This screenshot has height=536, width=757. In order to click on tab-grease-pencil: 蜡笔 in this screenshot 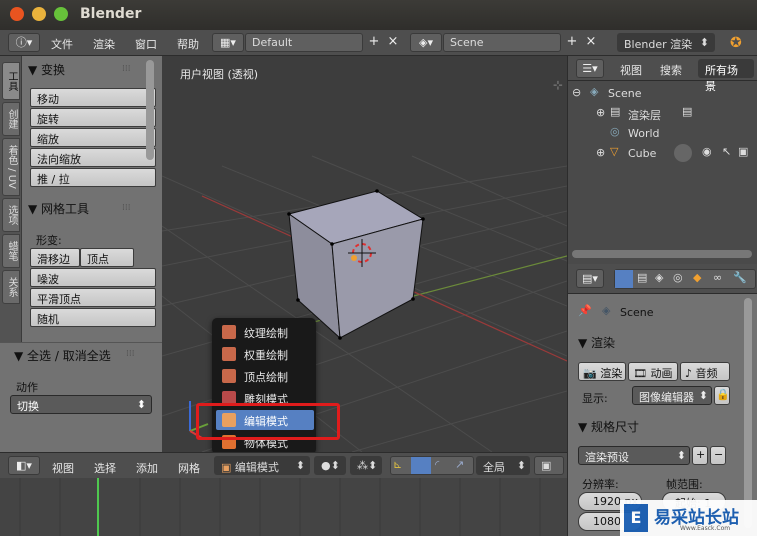, I will do `click(11, 251)`.